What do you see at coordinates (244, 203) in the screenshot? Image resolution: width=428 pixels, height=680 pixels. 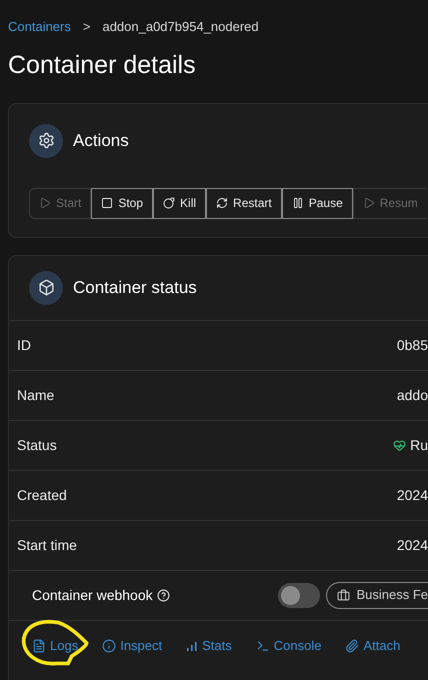 I see `action-button: Restart` at bounding box center [244, 203].